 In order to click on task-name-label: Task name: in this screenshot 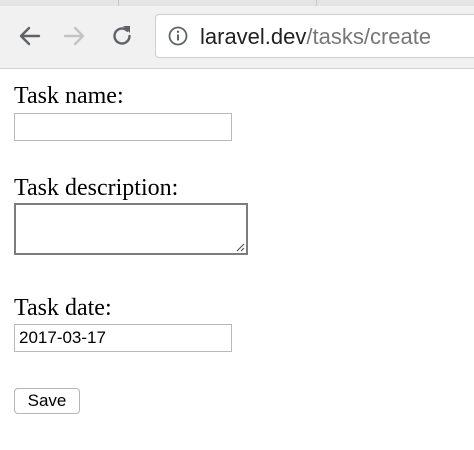, I will do `click(69, 96)`.